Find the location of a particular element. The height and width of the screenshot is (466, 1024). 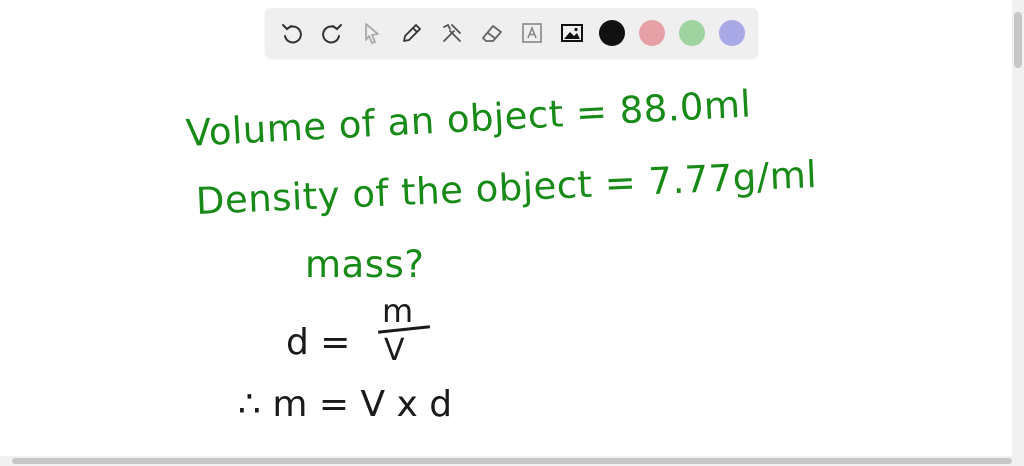

redo-icon is located at coordinates (332, 33).